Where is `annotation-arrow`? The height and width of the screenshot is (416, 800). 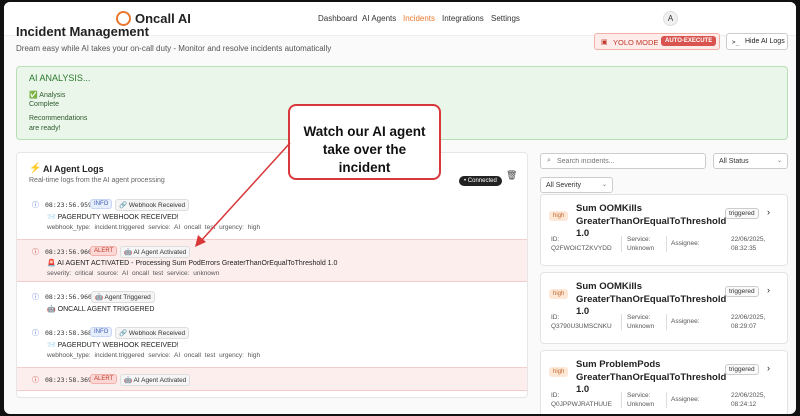
annotation-arrow is located at coordinates (243, 194).